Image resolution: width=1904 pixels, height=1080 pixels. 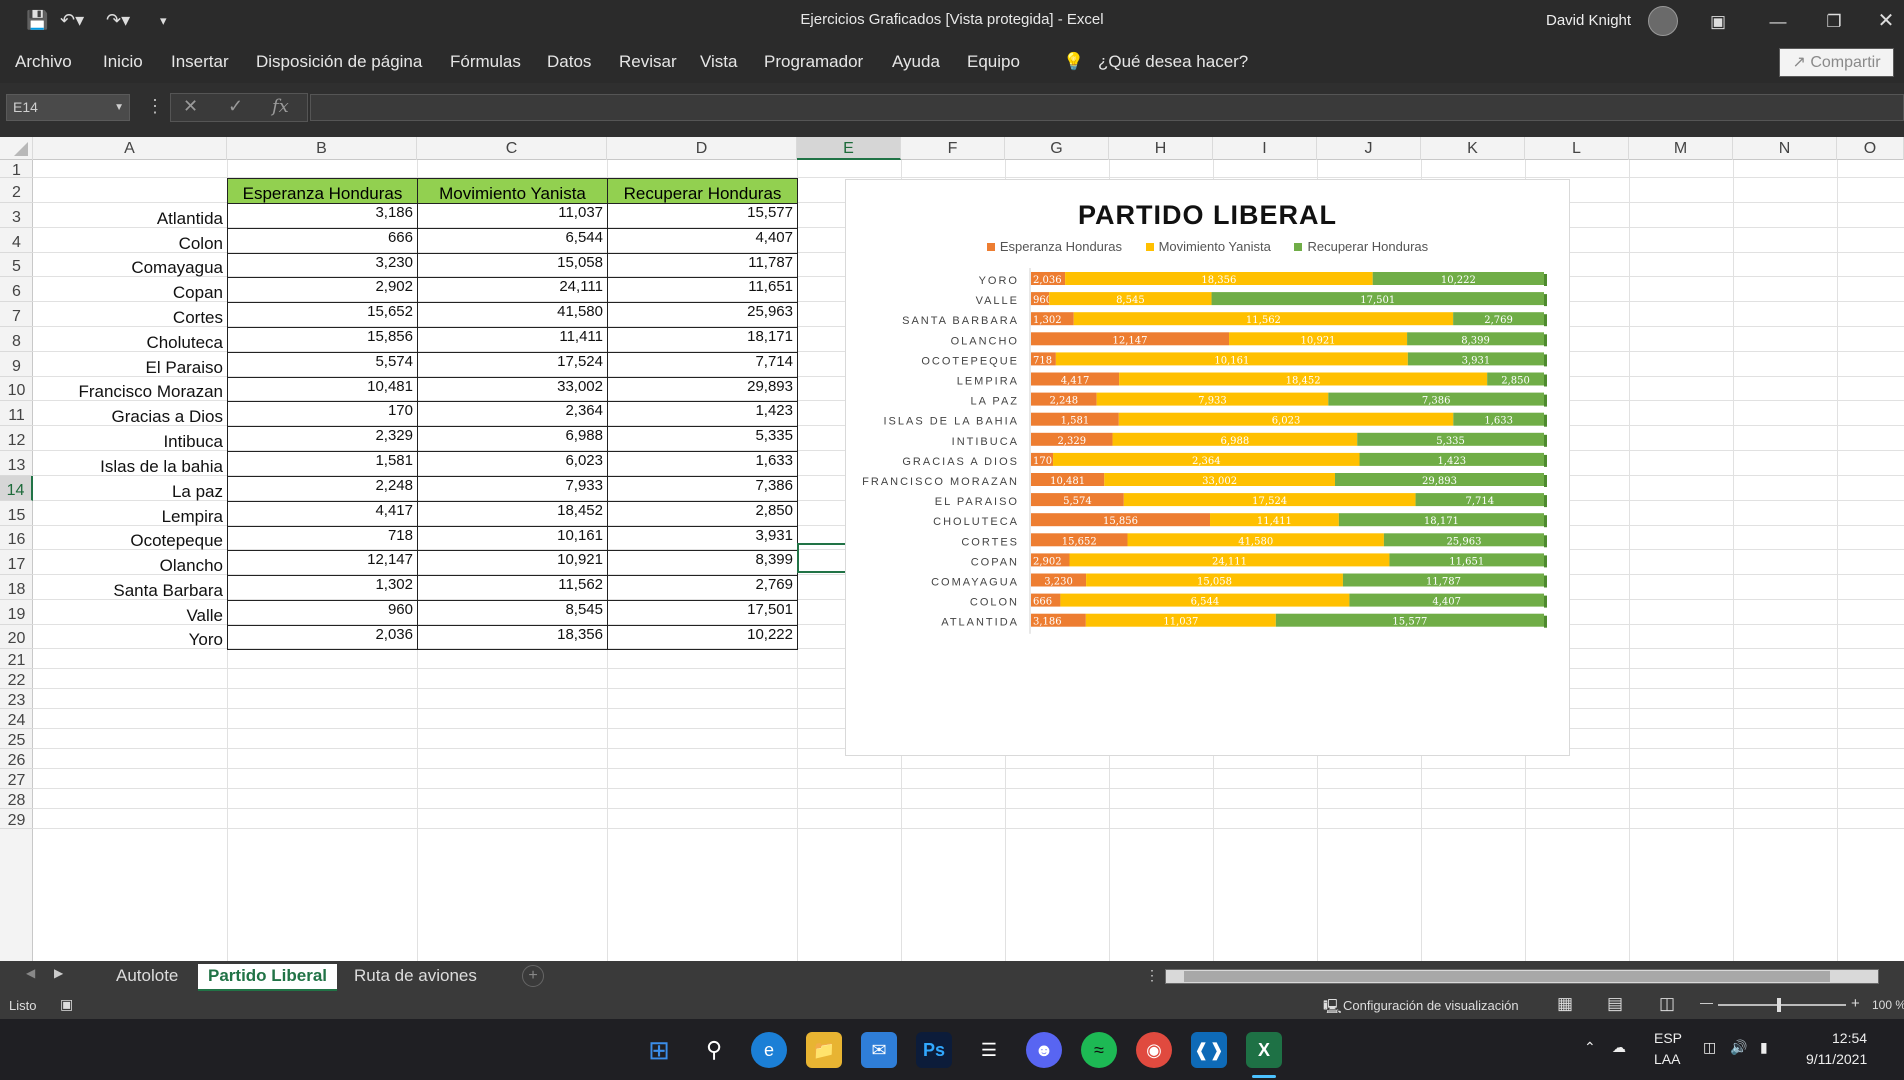 What do you see at coordinates (119, 107) in the screenshot?
I see `chevron-down-icon: ▼` at bounding box center [119, 107].